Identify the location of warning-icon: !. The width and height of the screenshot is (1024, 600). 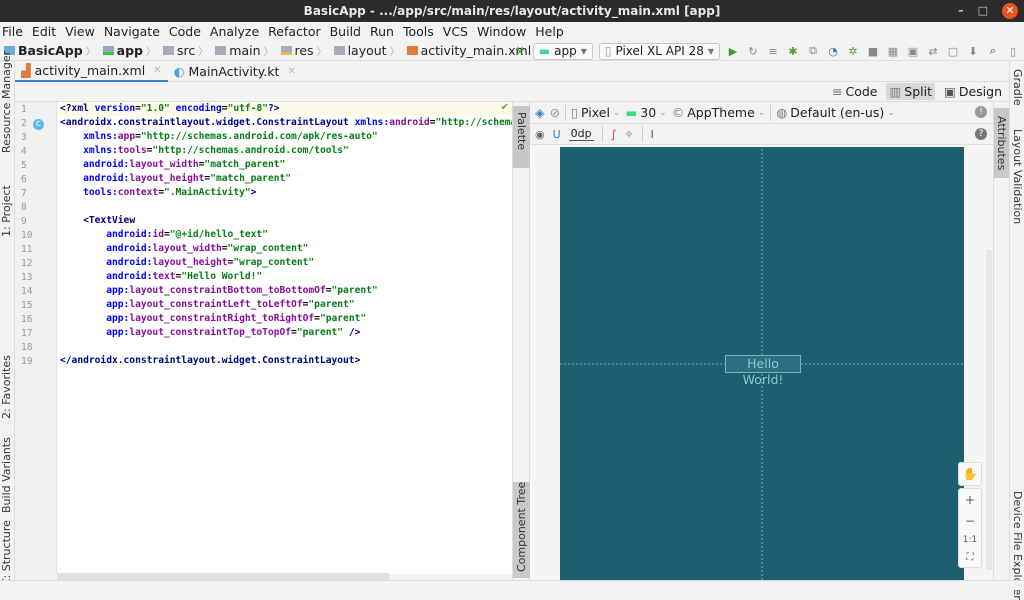
(981, 112).